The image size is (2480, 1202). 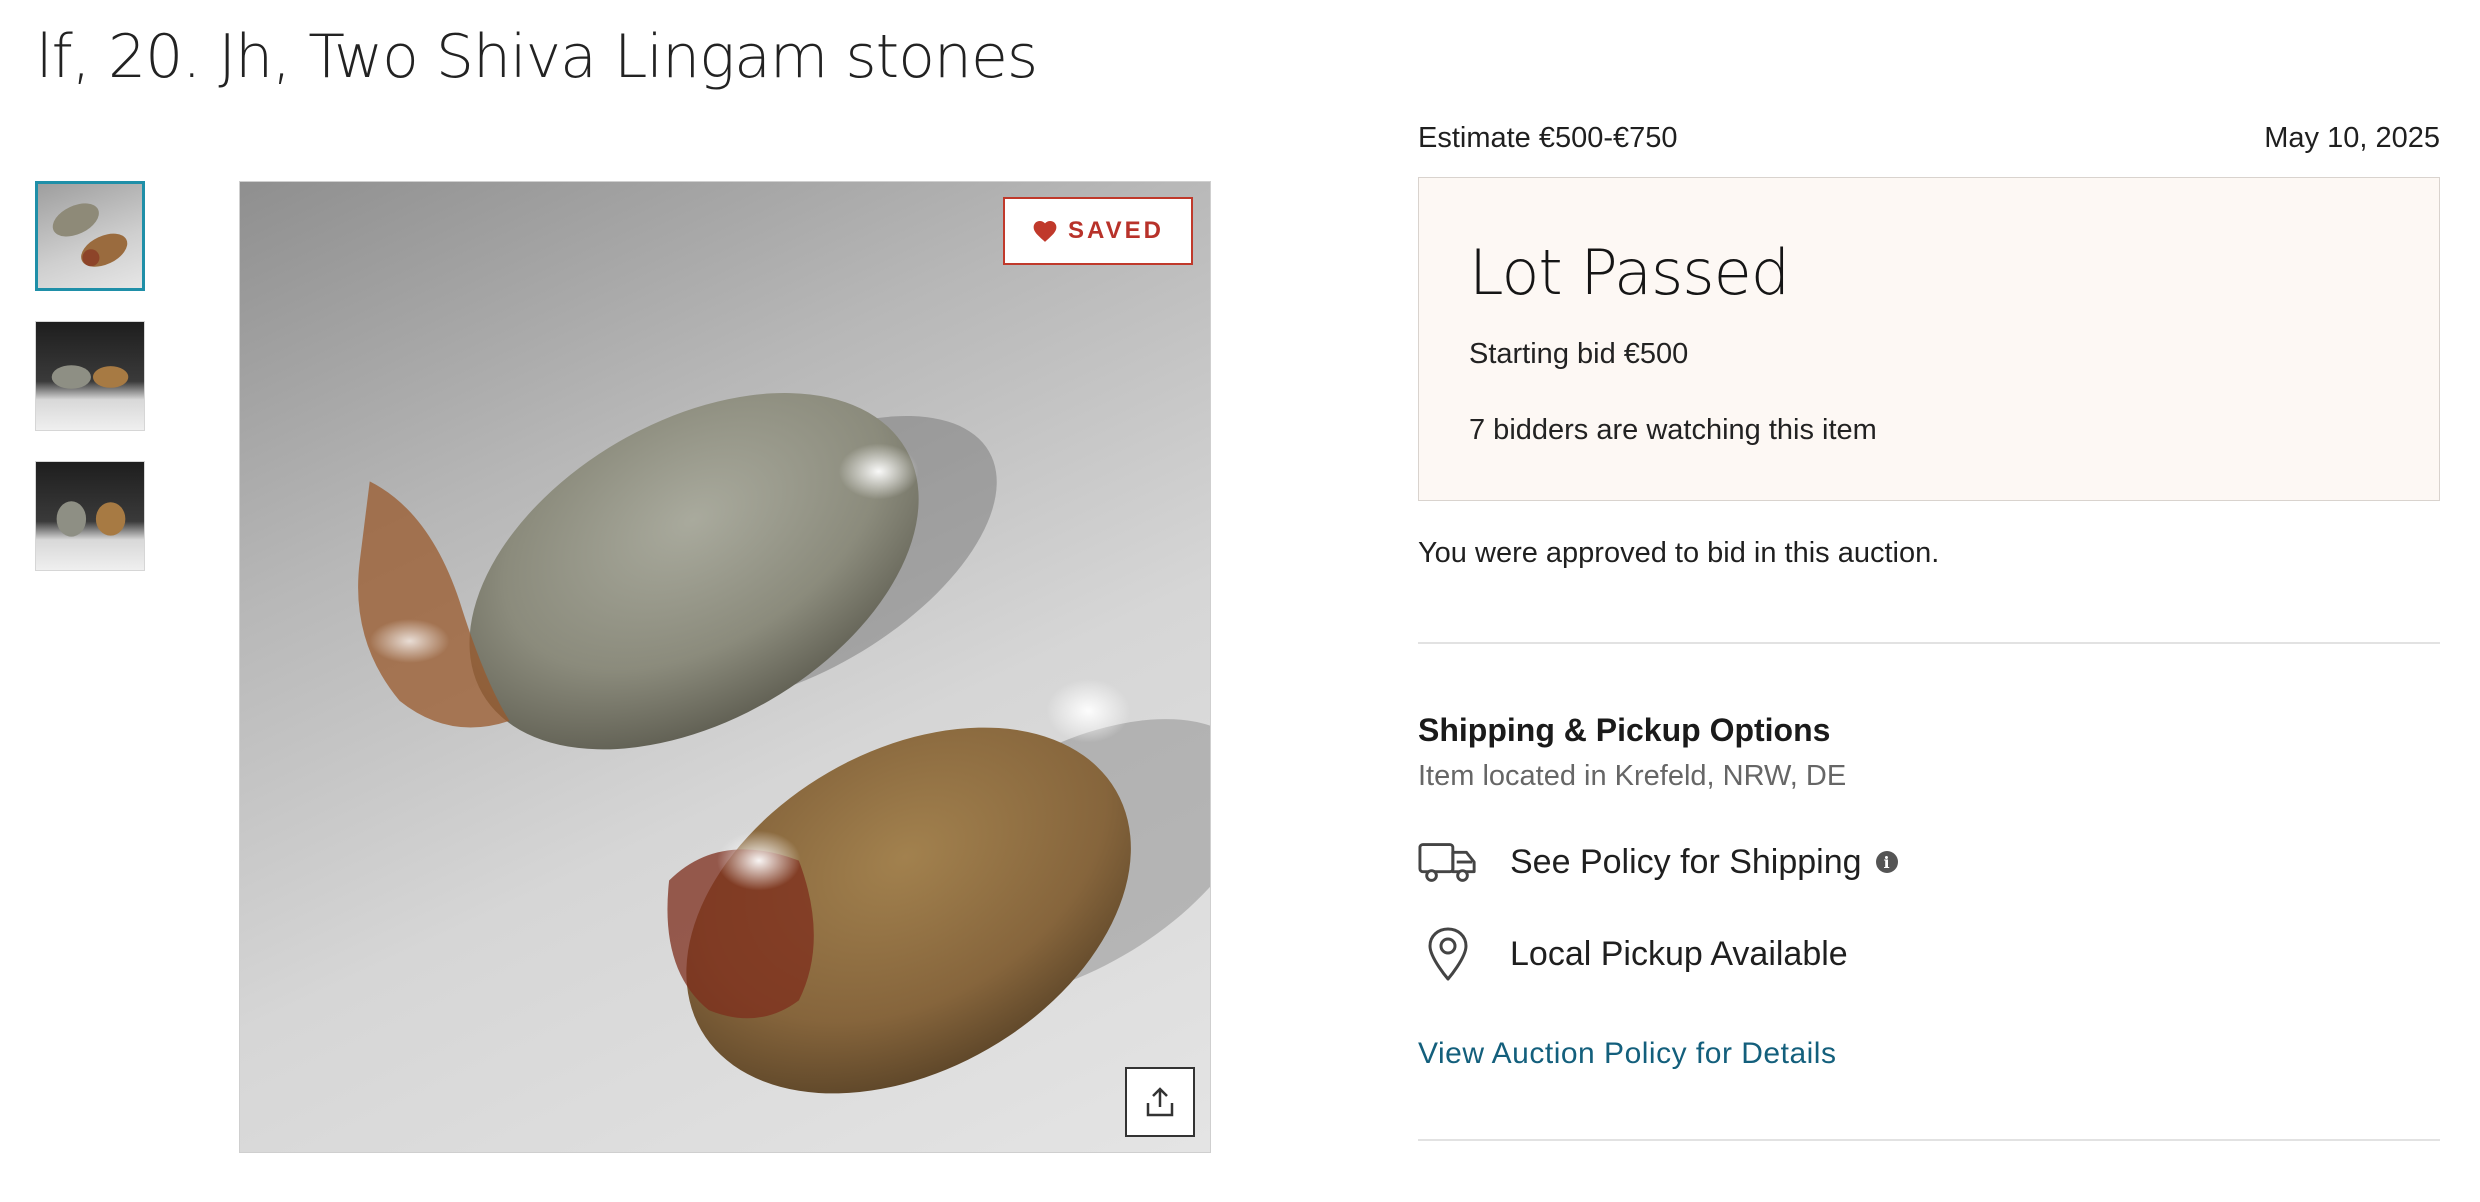 I want to click on estimate-text: Estimate €500-€750, so click(x=1548, y=138).